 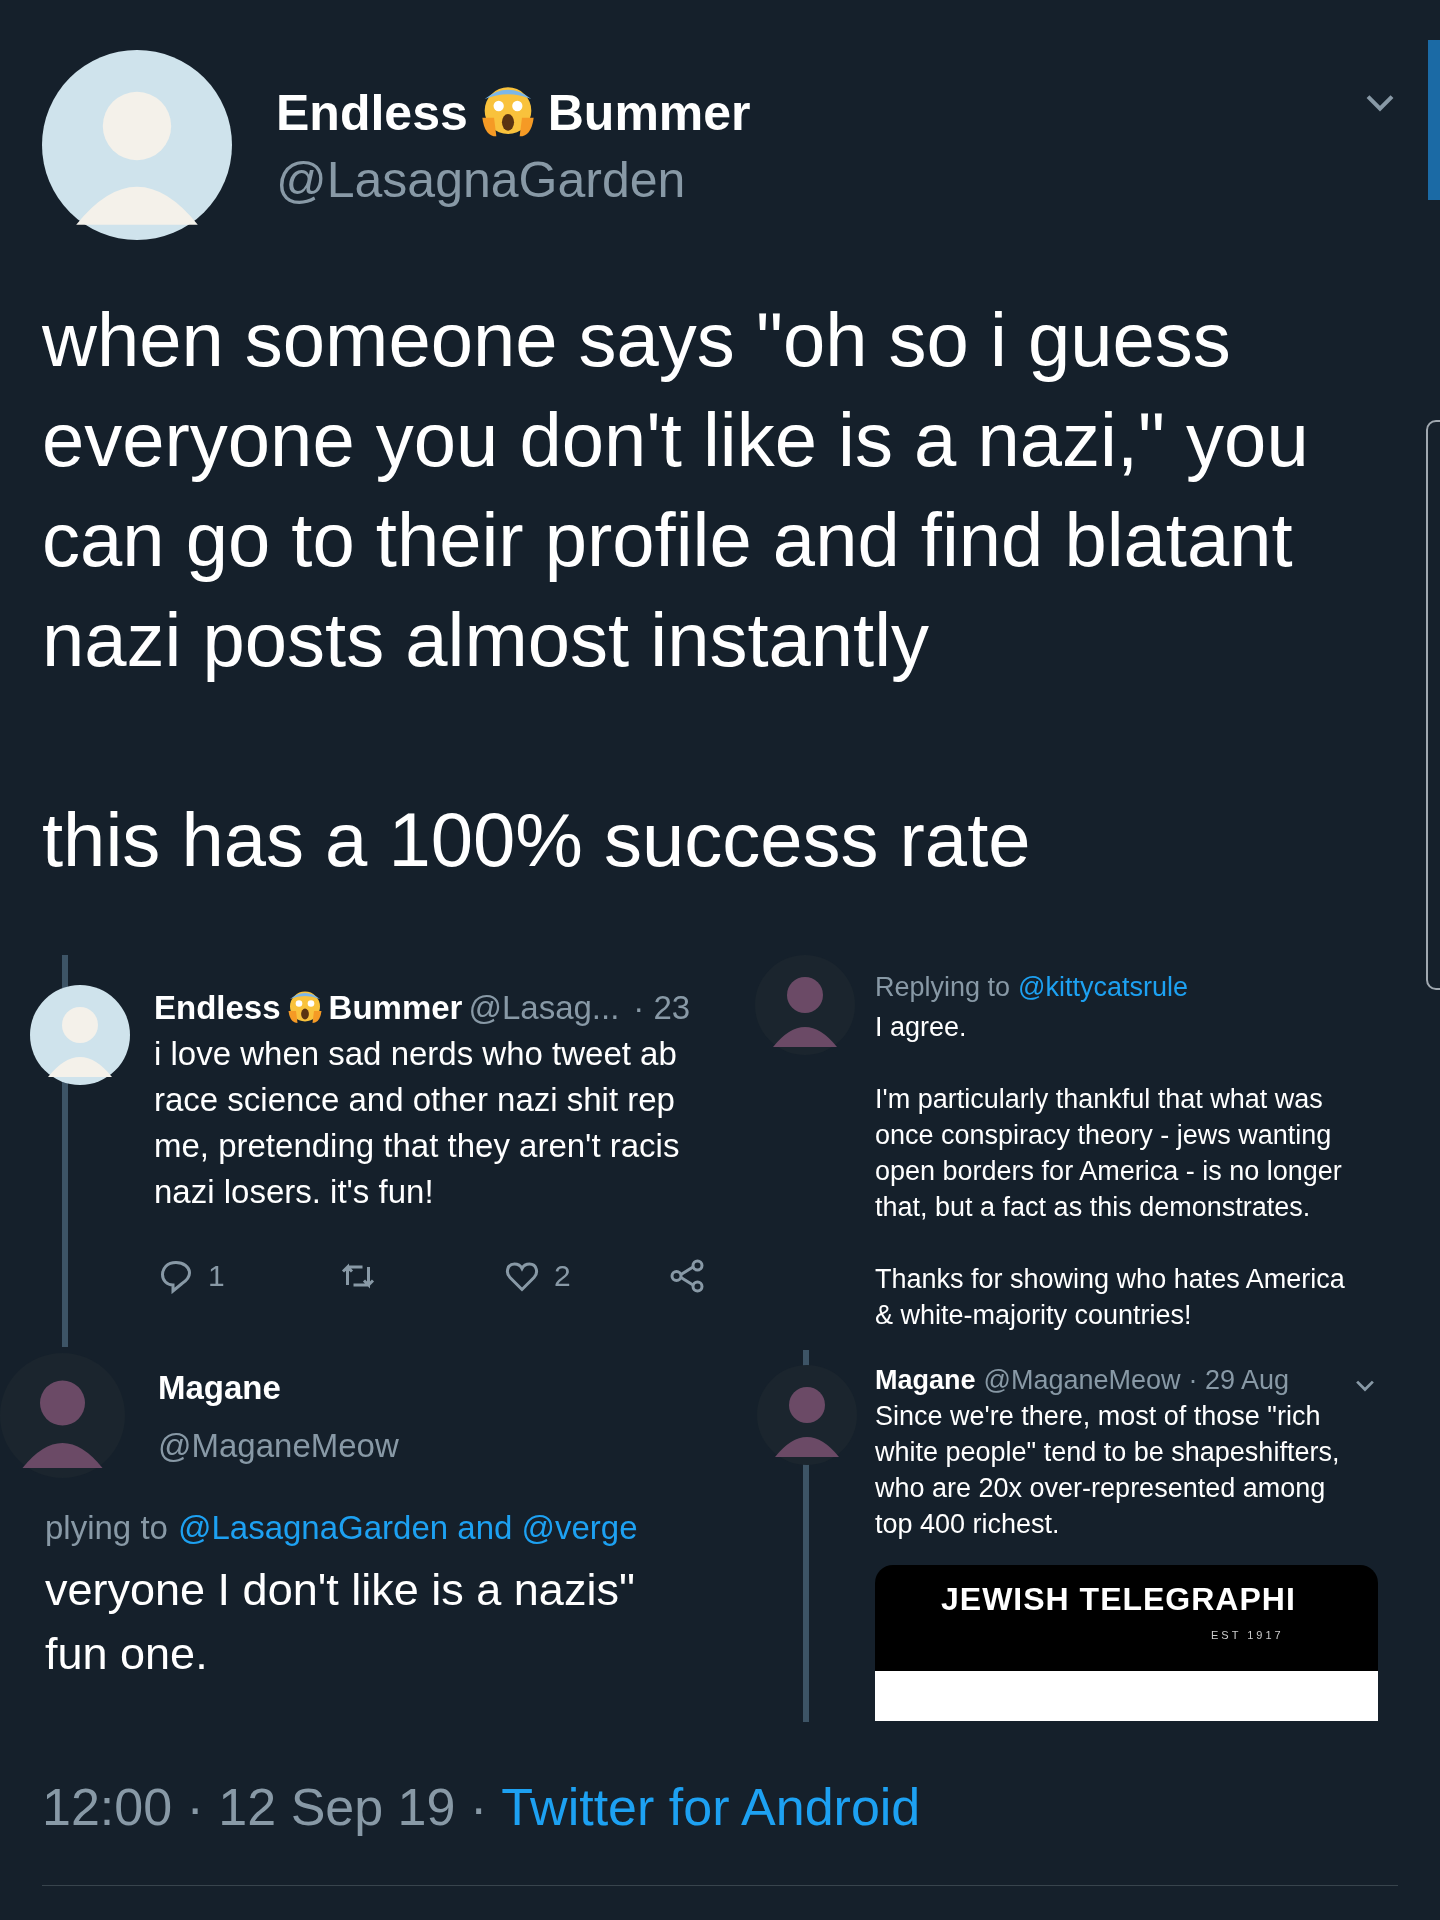 What do you see at coordinates (668, 540) in the screenshot?
I see `tweet-text-line: can go to their profile and find blatant` at bounding box center [668, 540].